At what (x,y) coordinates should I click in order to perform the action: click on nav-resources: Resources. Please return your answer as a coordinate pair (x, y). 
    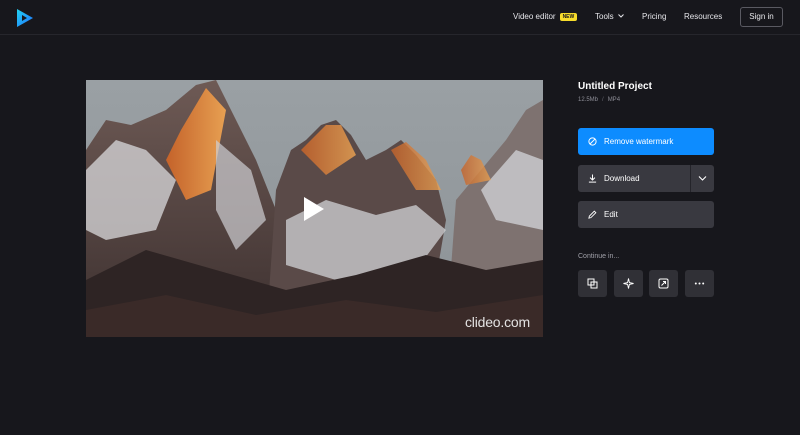
    Looking at the image, I should click on (703, 17).